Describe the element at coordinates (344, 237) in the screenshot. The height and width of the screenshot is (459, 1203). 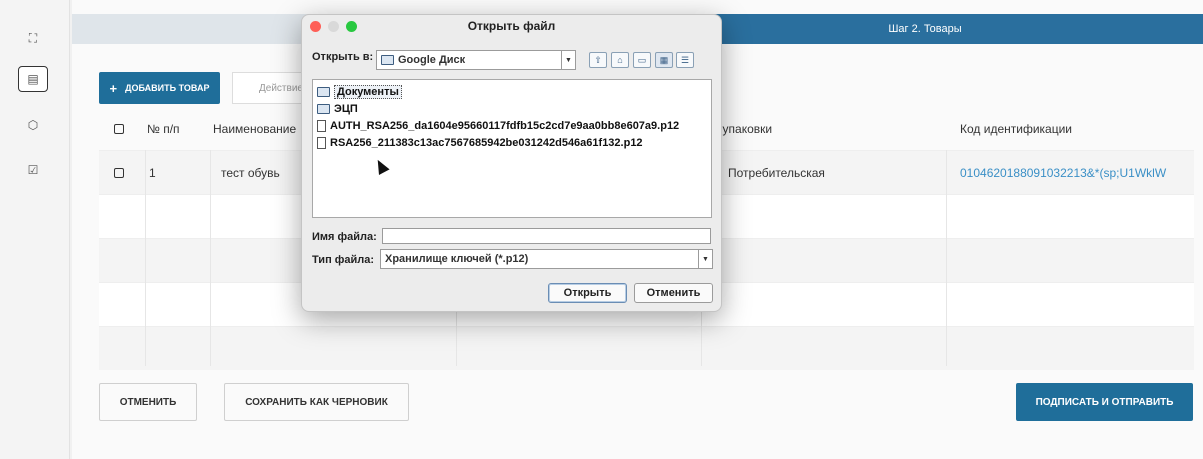
I see `file-name-label: Имя файла:` at that location.